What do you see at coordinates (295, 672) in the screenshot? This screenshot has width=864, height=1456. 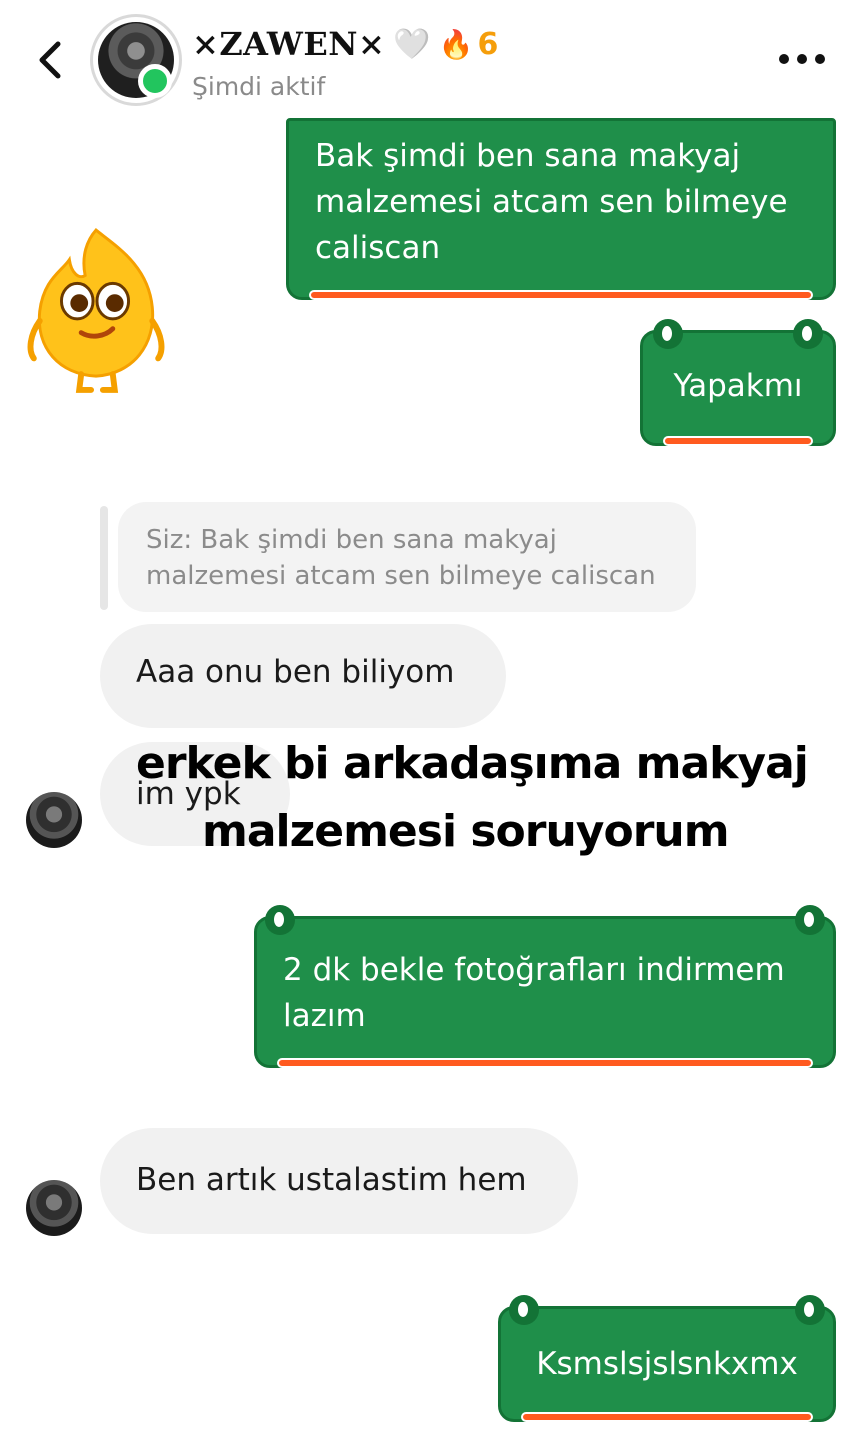 I see `message-text: Aaa onu ben biliyom` at bounding box center [295, 672].